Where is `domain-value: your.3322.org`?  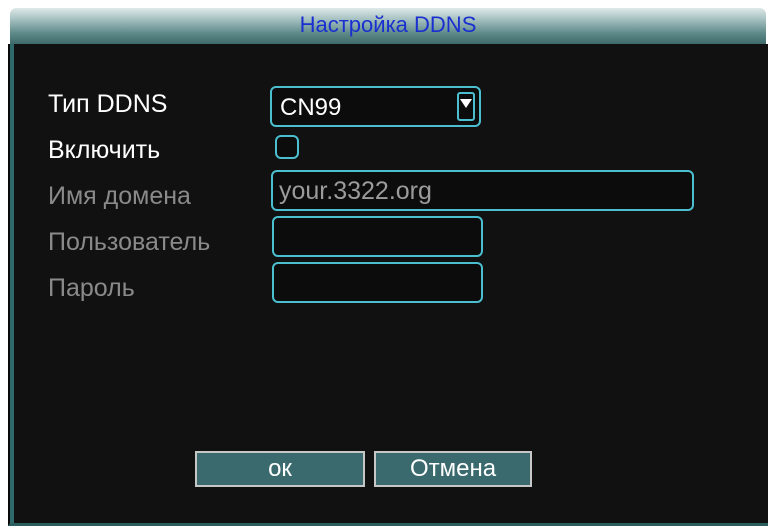 domain-value: your.3322.org is located at coordinates (355, 191).